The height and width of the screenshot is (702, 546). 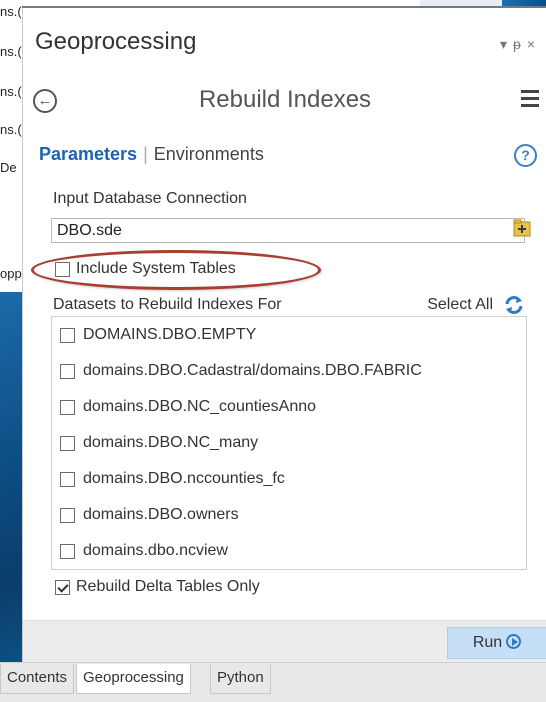 I want to click on list-item: domains.DBO.NC_countiesAnno, so click(x=289, y=407).